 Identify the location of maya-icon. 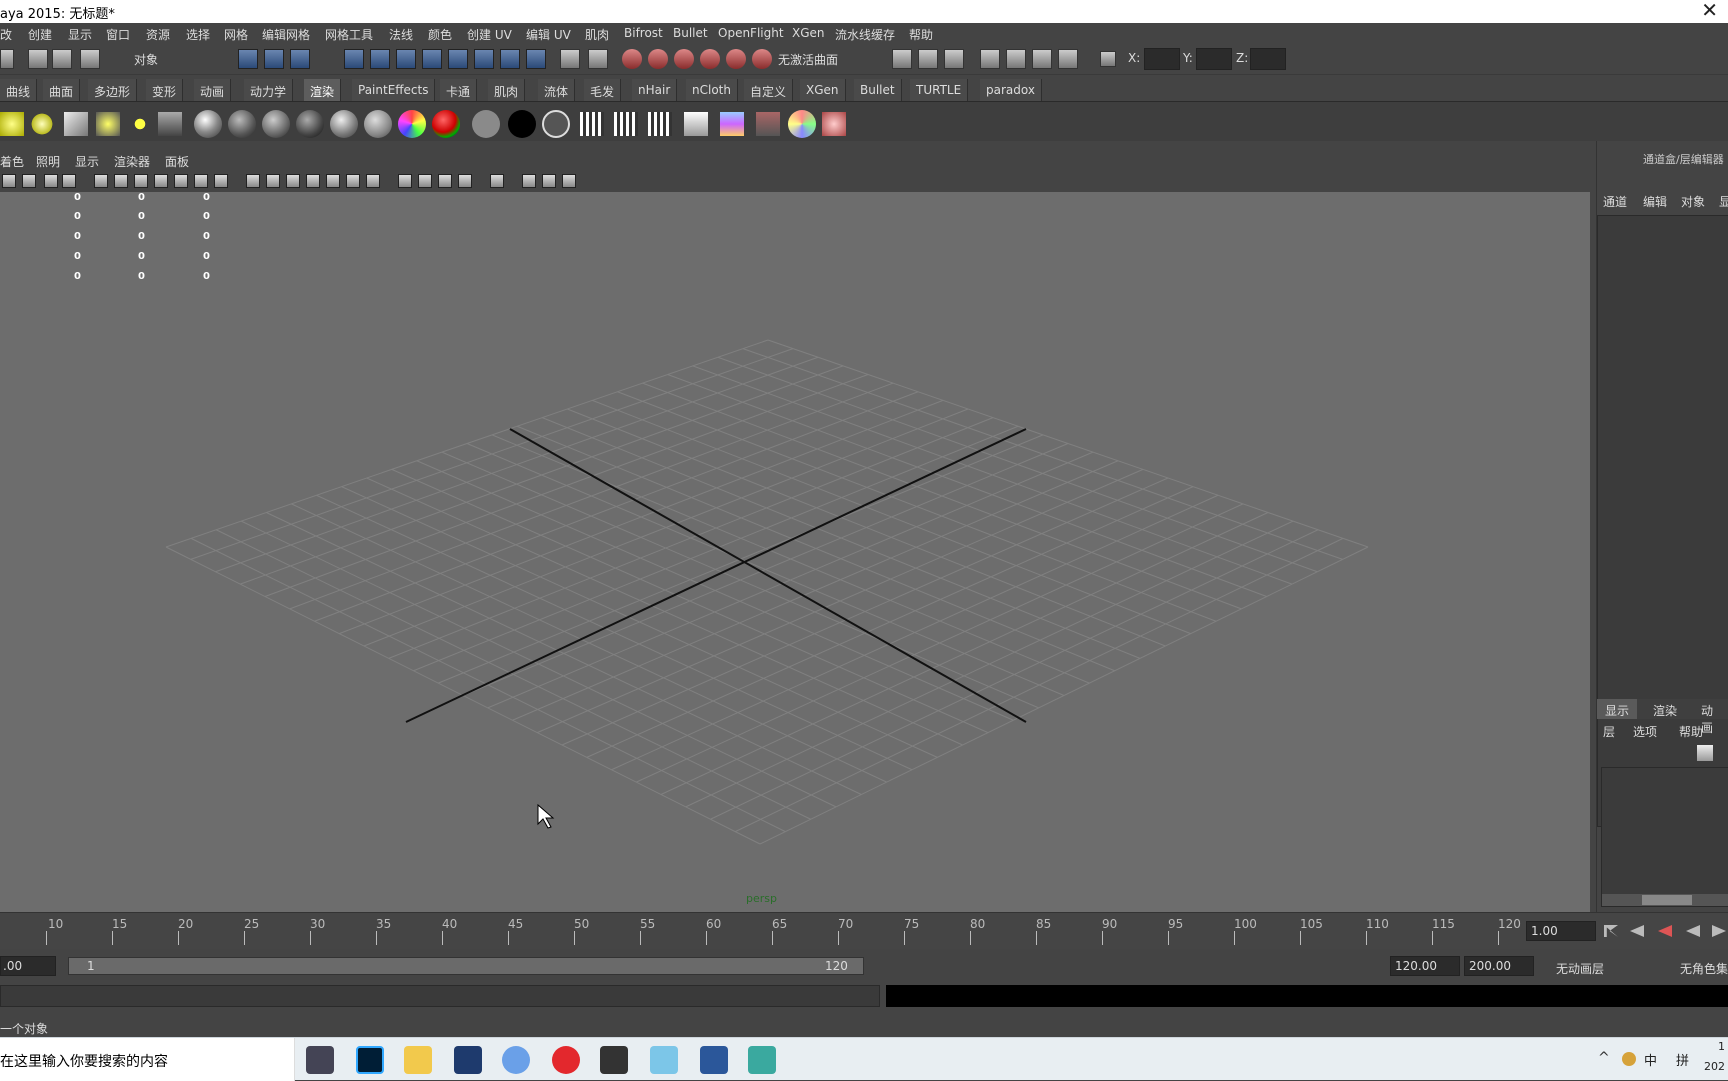
(762, 1060).